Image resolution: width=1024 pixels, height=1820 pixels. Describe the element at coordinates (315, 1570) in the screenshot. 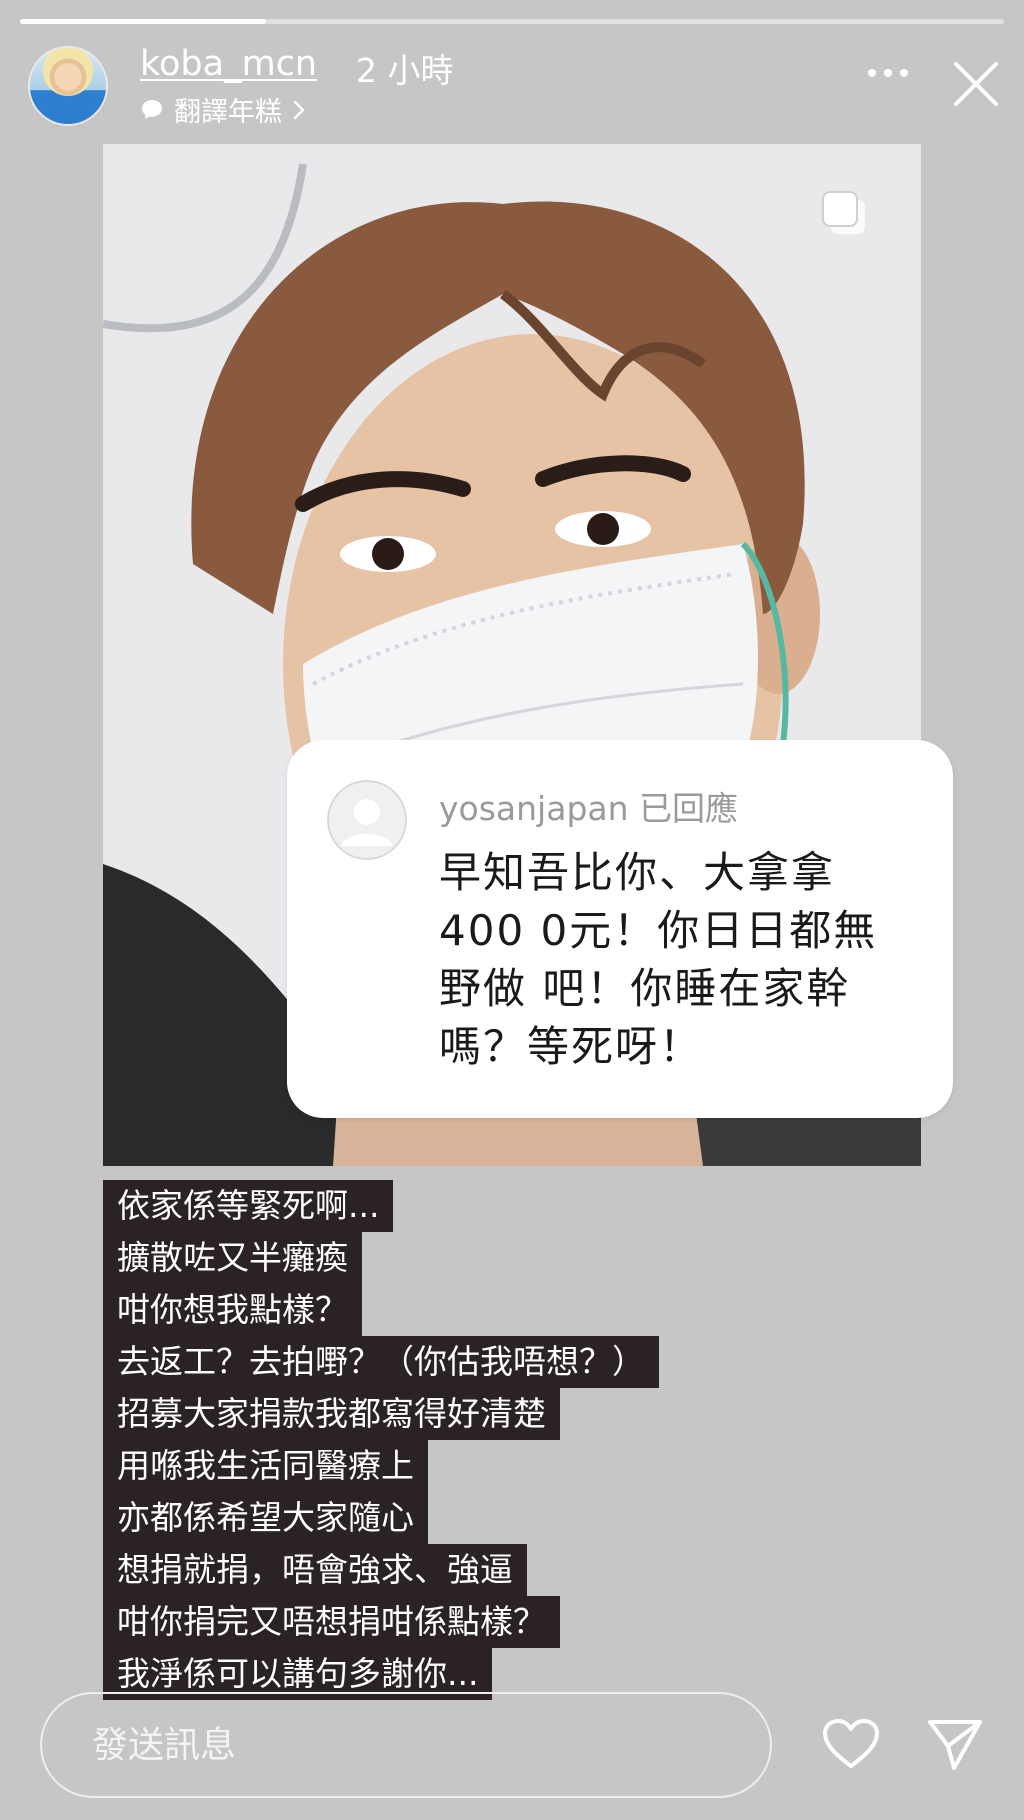

I see `caption-line: 想捐就捐，唔會強求、強逼` at that location.